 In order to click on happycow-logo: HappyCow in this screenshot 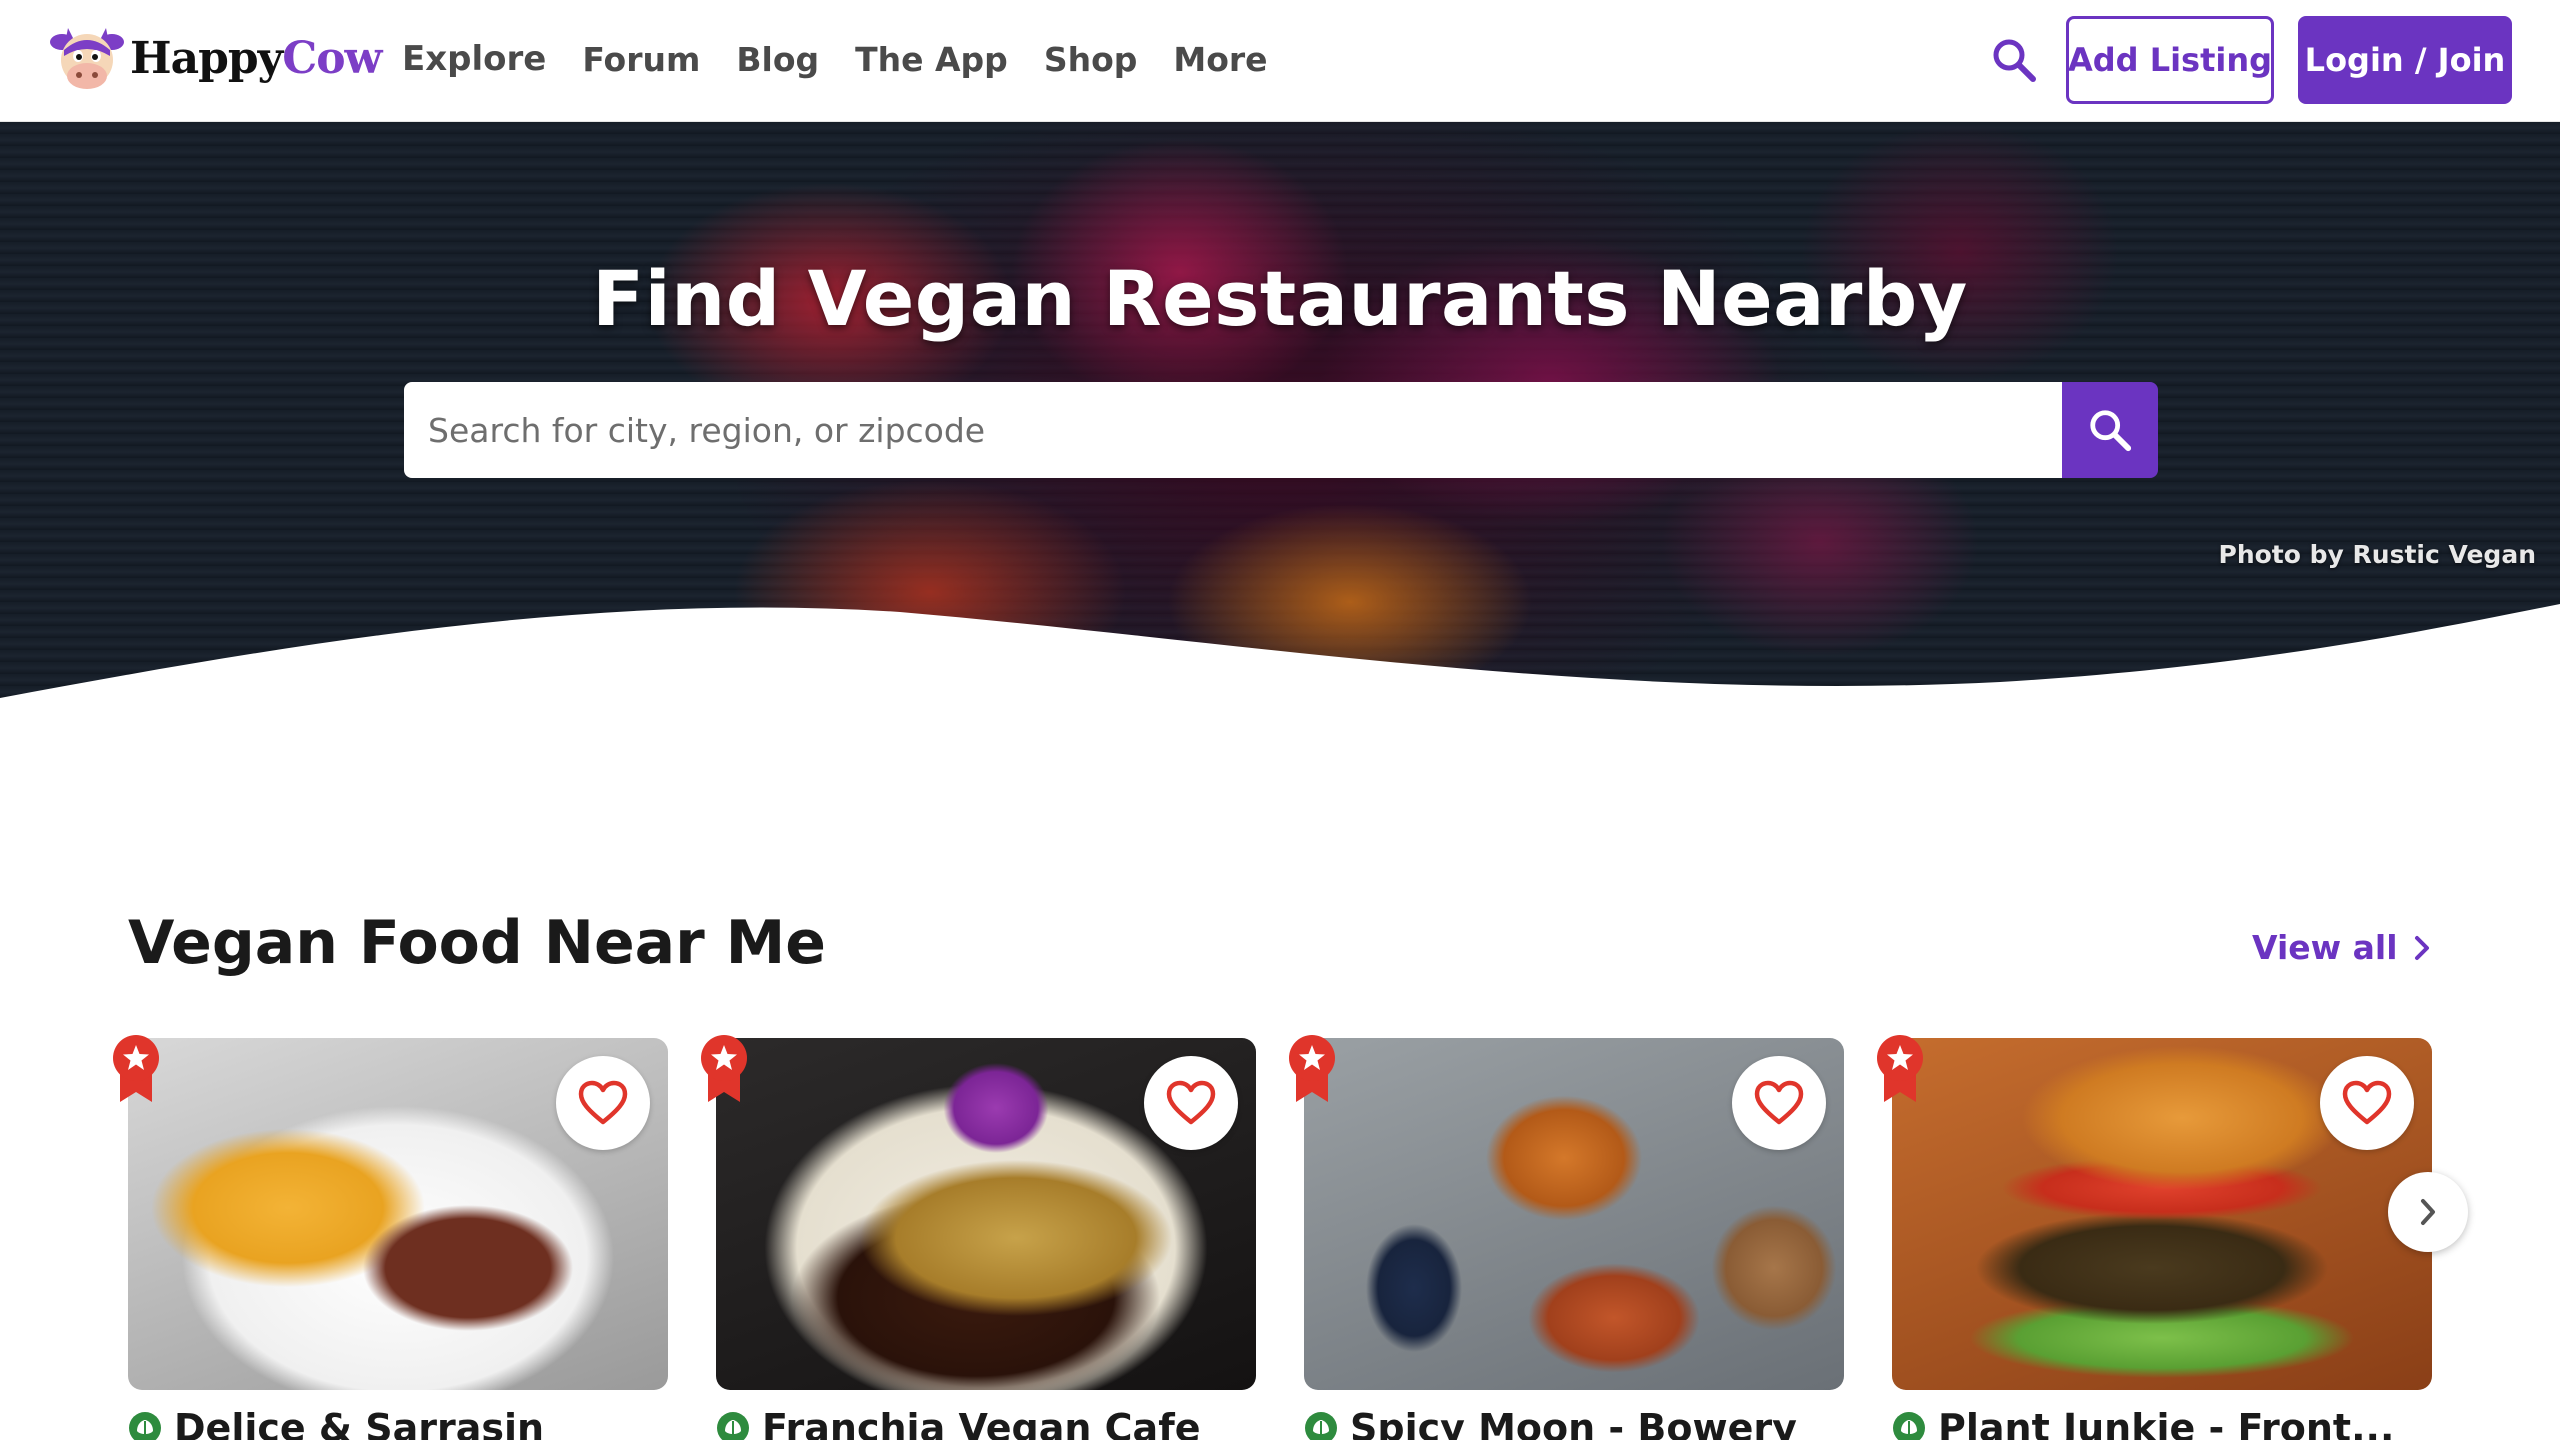, I will do `click(214, 58)`.